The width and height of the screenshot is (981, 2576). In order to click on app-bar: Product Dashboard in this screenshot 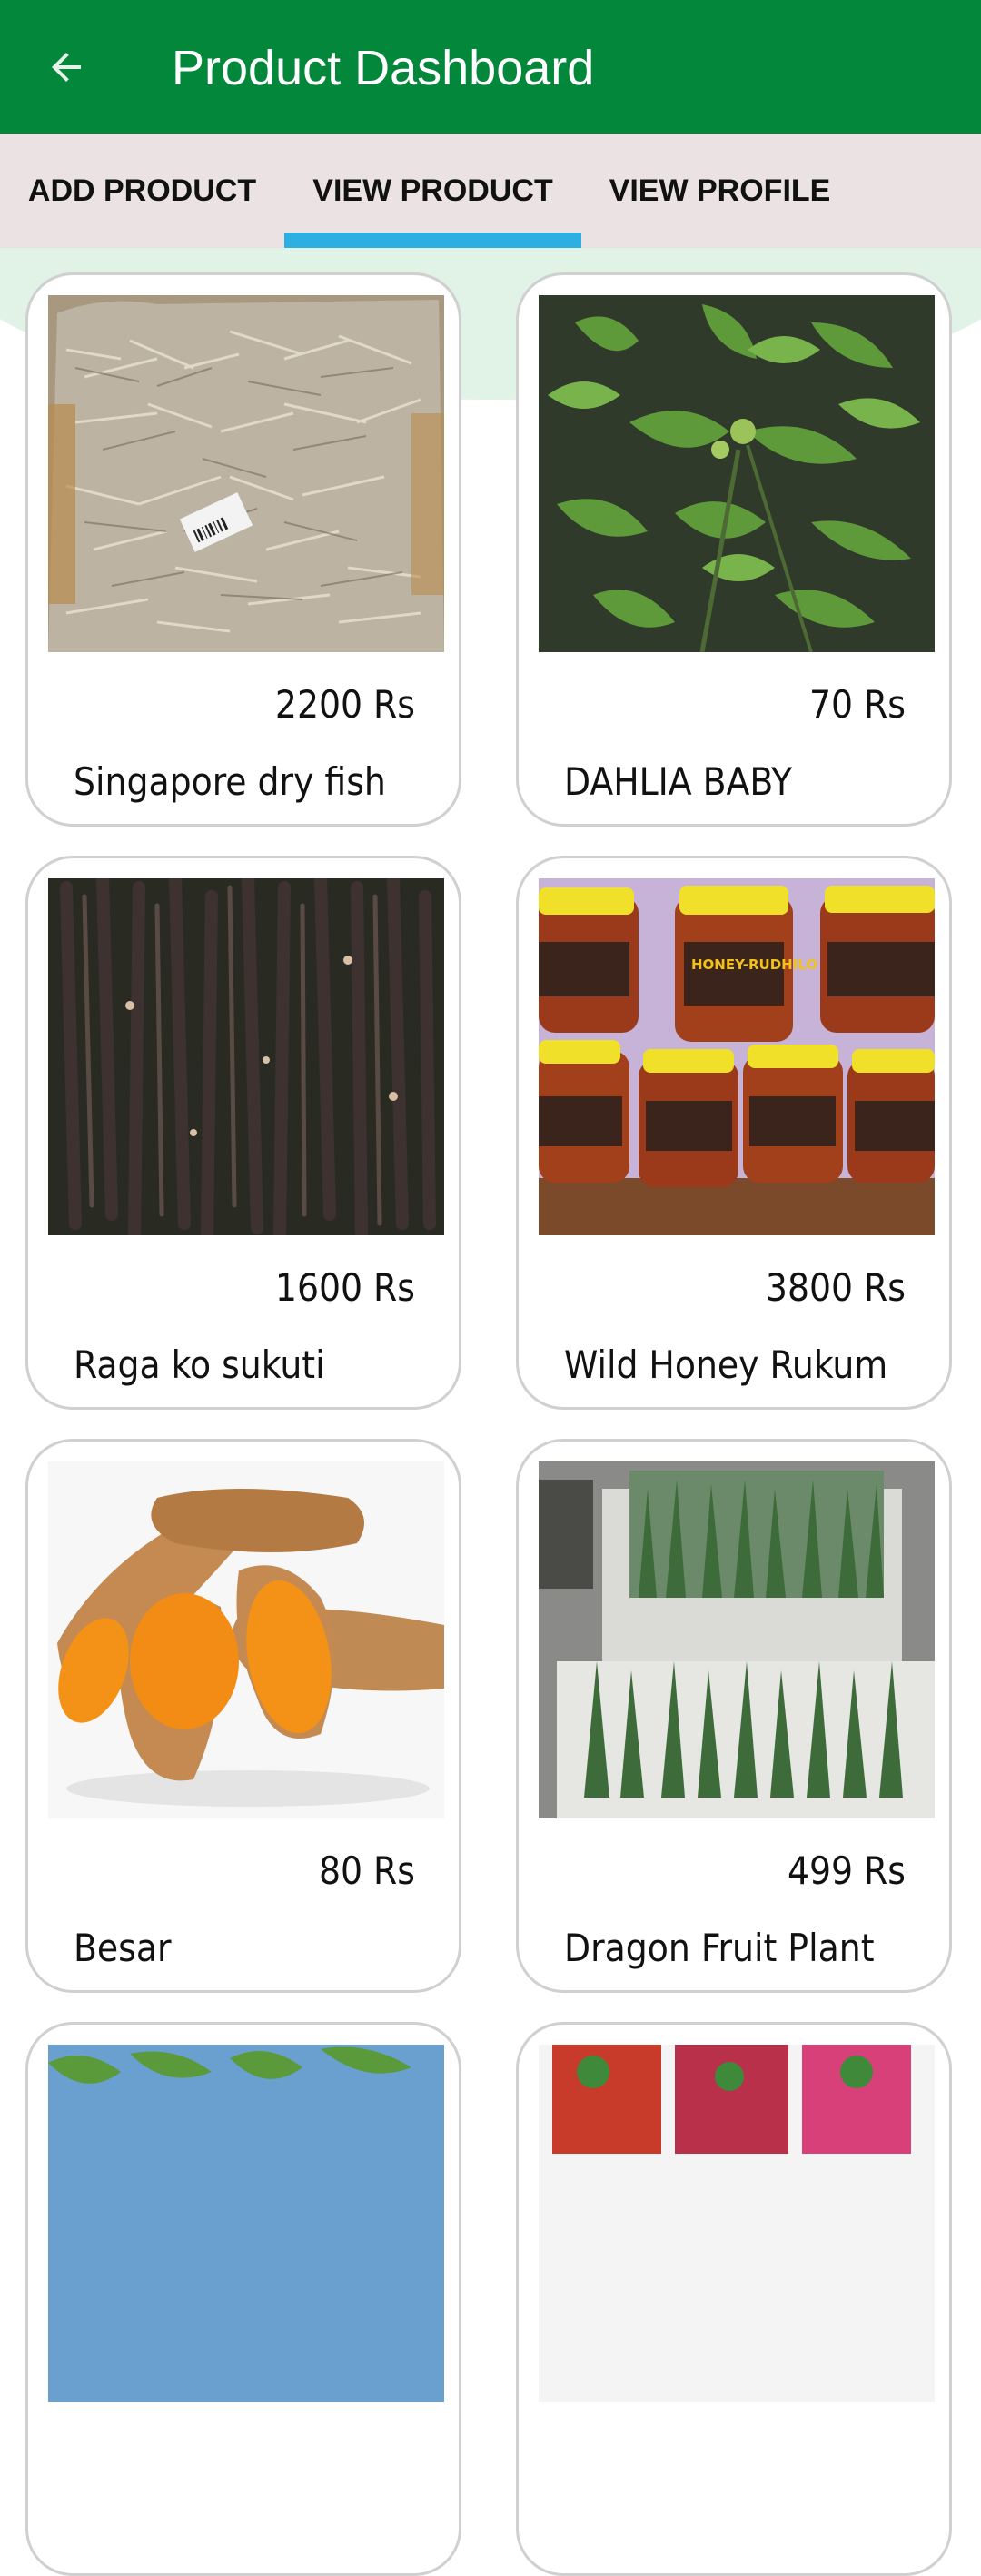, I will do `click(490, 67)`.